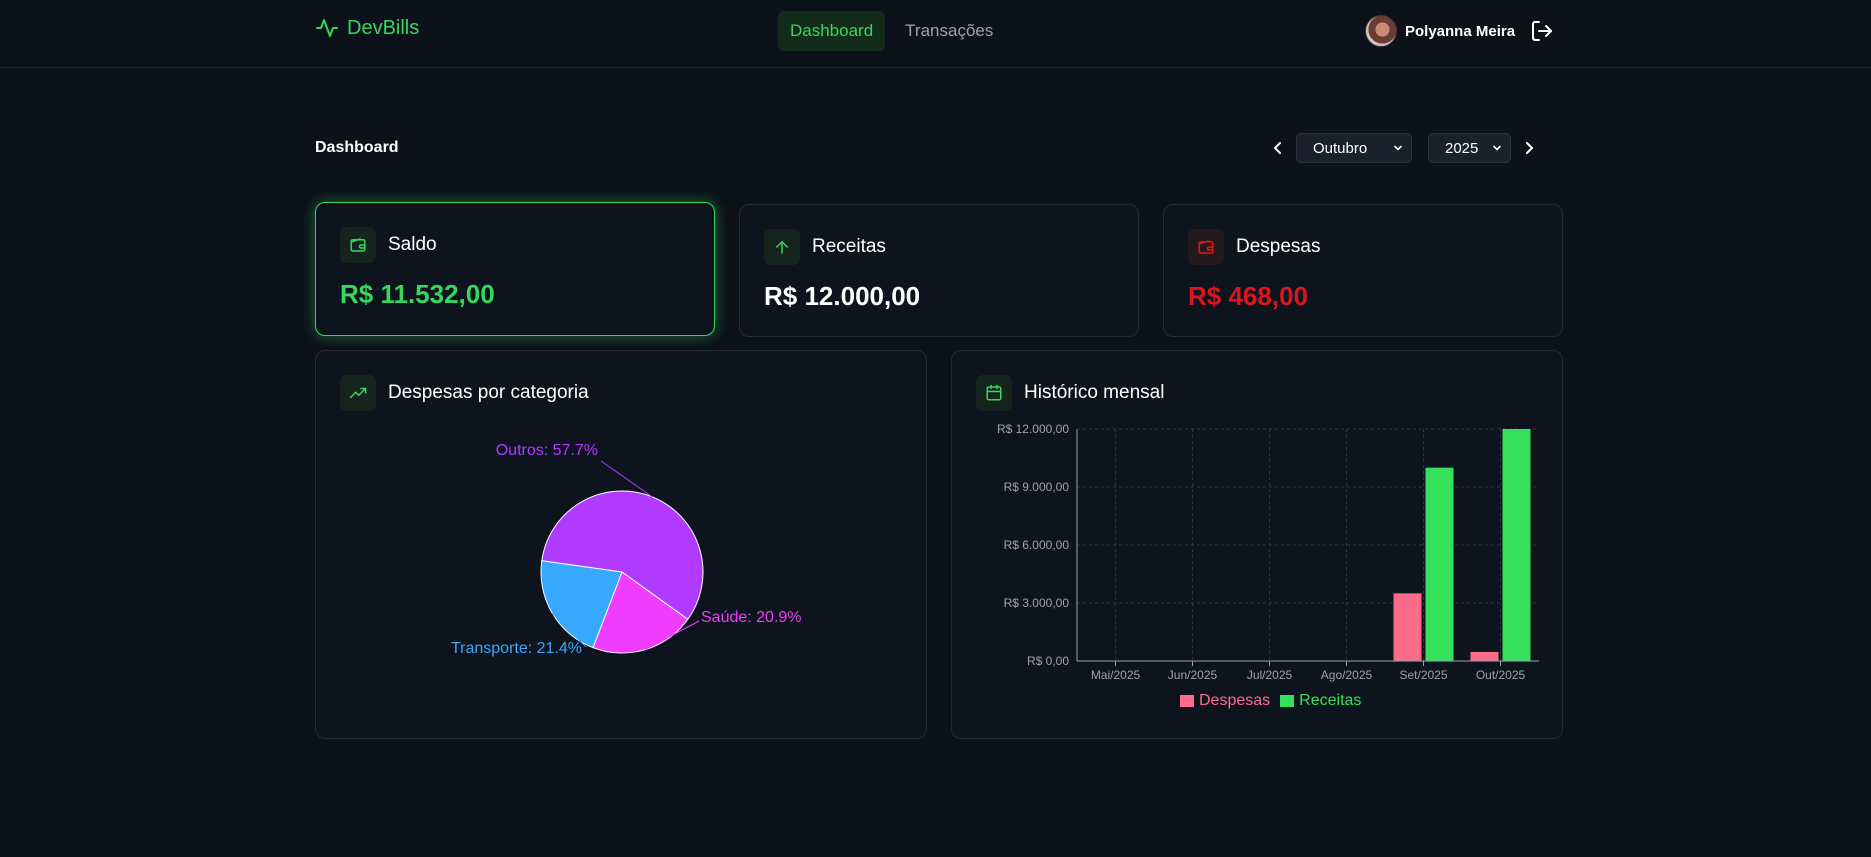 Image resolution: width=1871 pixels, height=857 pixels. I want to click on chevron-right-icon, so click(1530, 148).